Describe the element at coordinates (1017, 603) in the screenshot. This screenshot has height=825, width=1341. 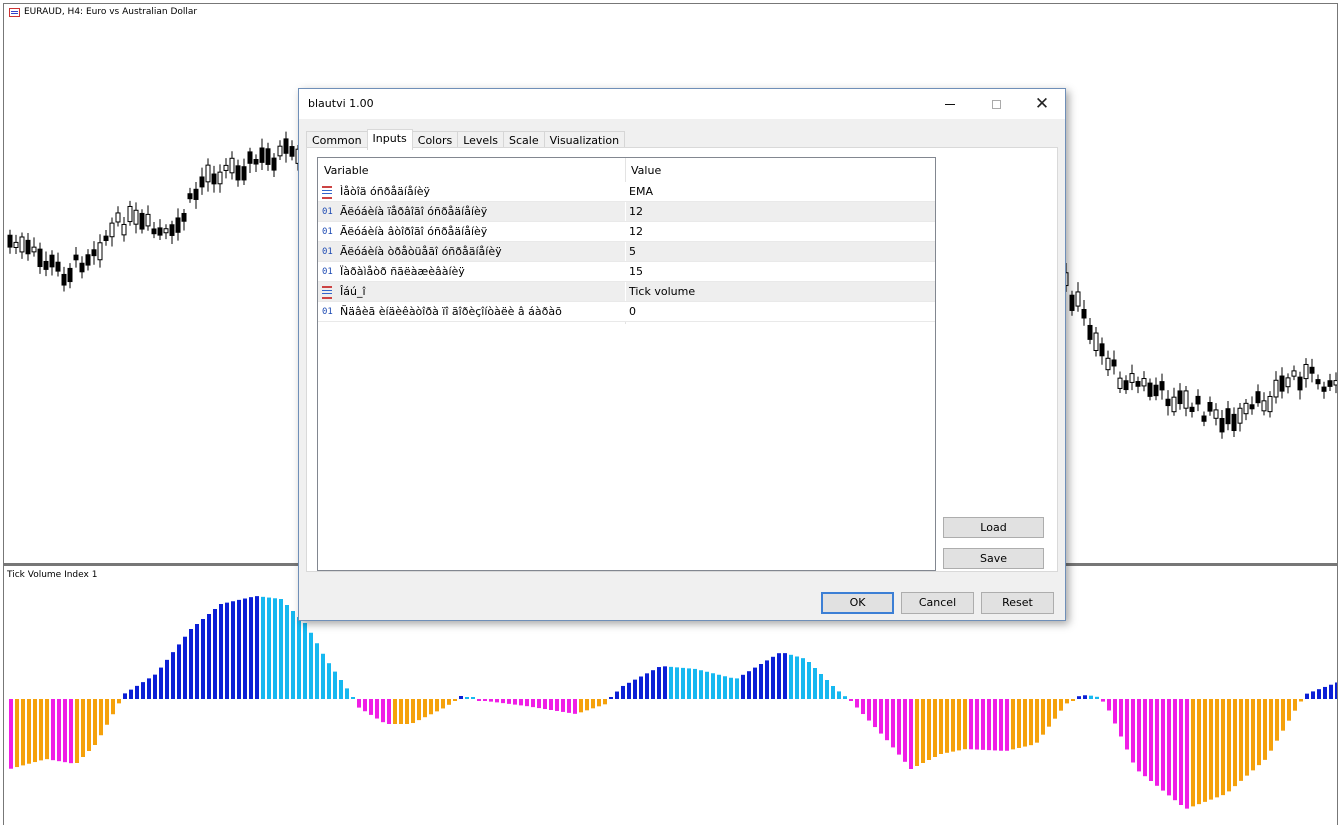
I see `reset-button: Reset` at that location.